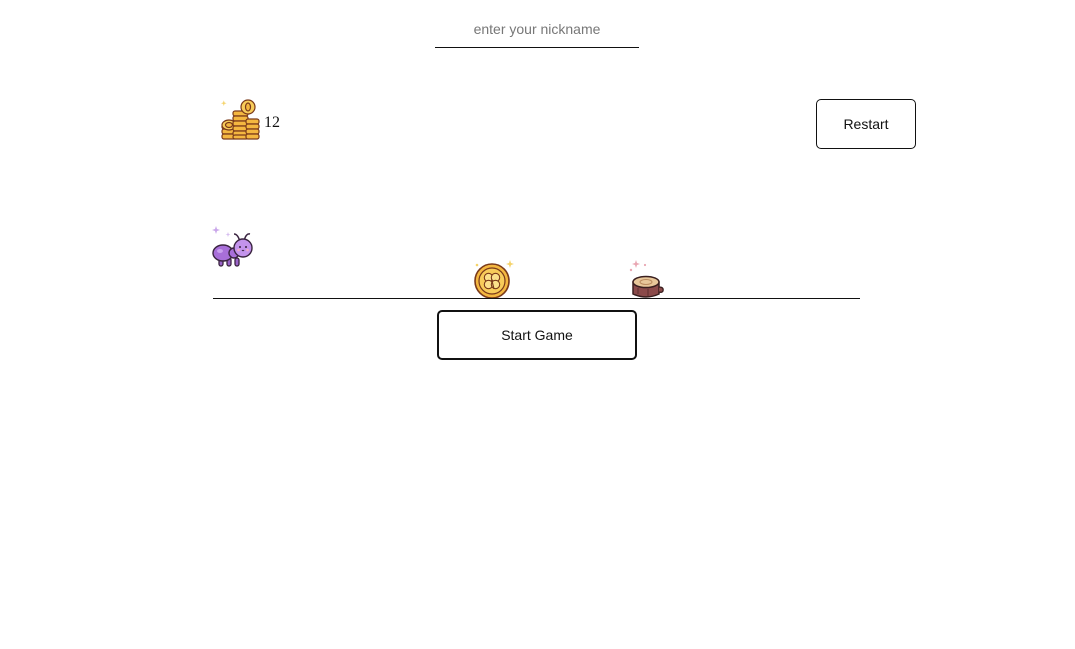 The height and width of the screenshot is (649, 1075). What do you see at coordinates (536, 298) in the screenshot?
I see `ground-line` at bounding box center [536, 298].